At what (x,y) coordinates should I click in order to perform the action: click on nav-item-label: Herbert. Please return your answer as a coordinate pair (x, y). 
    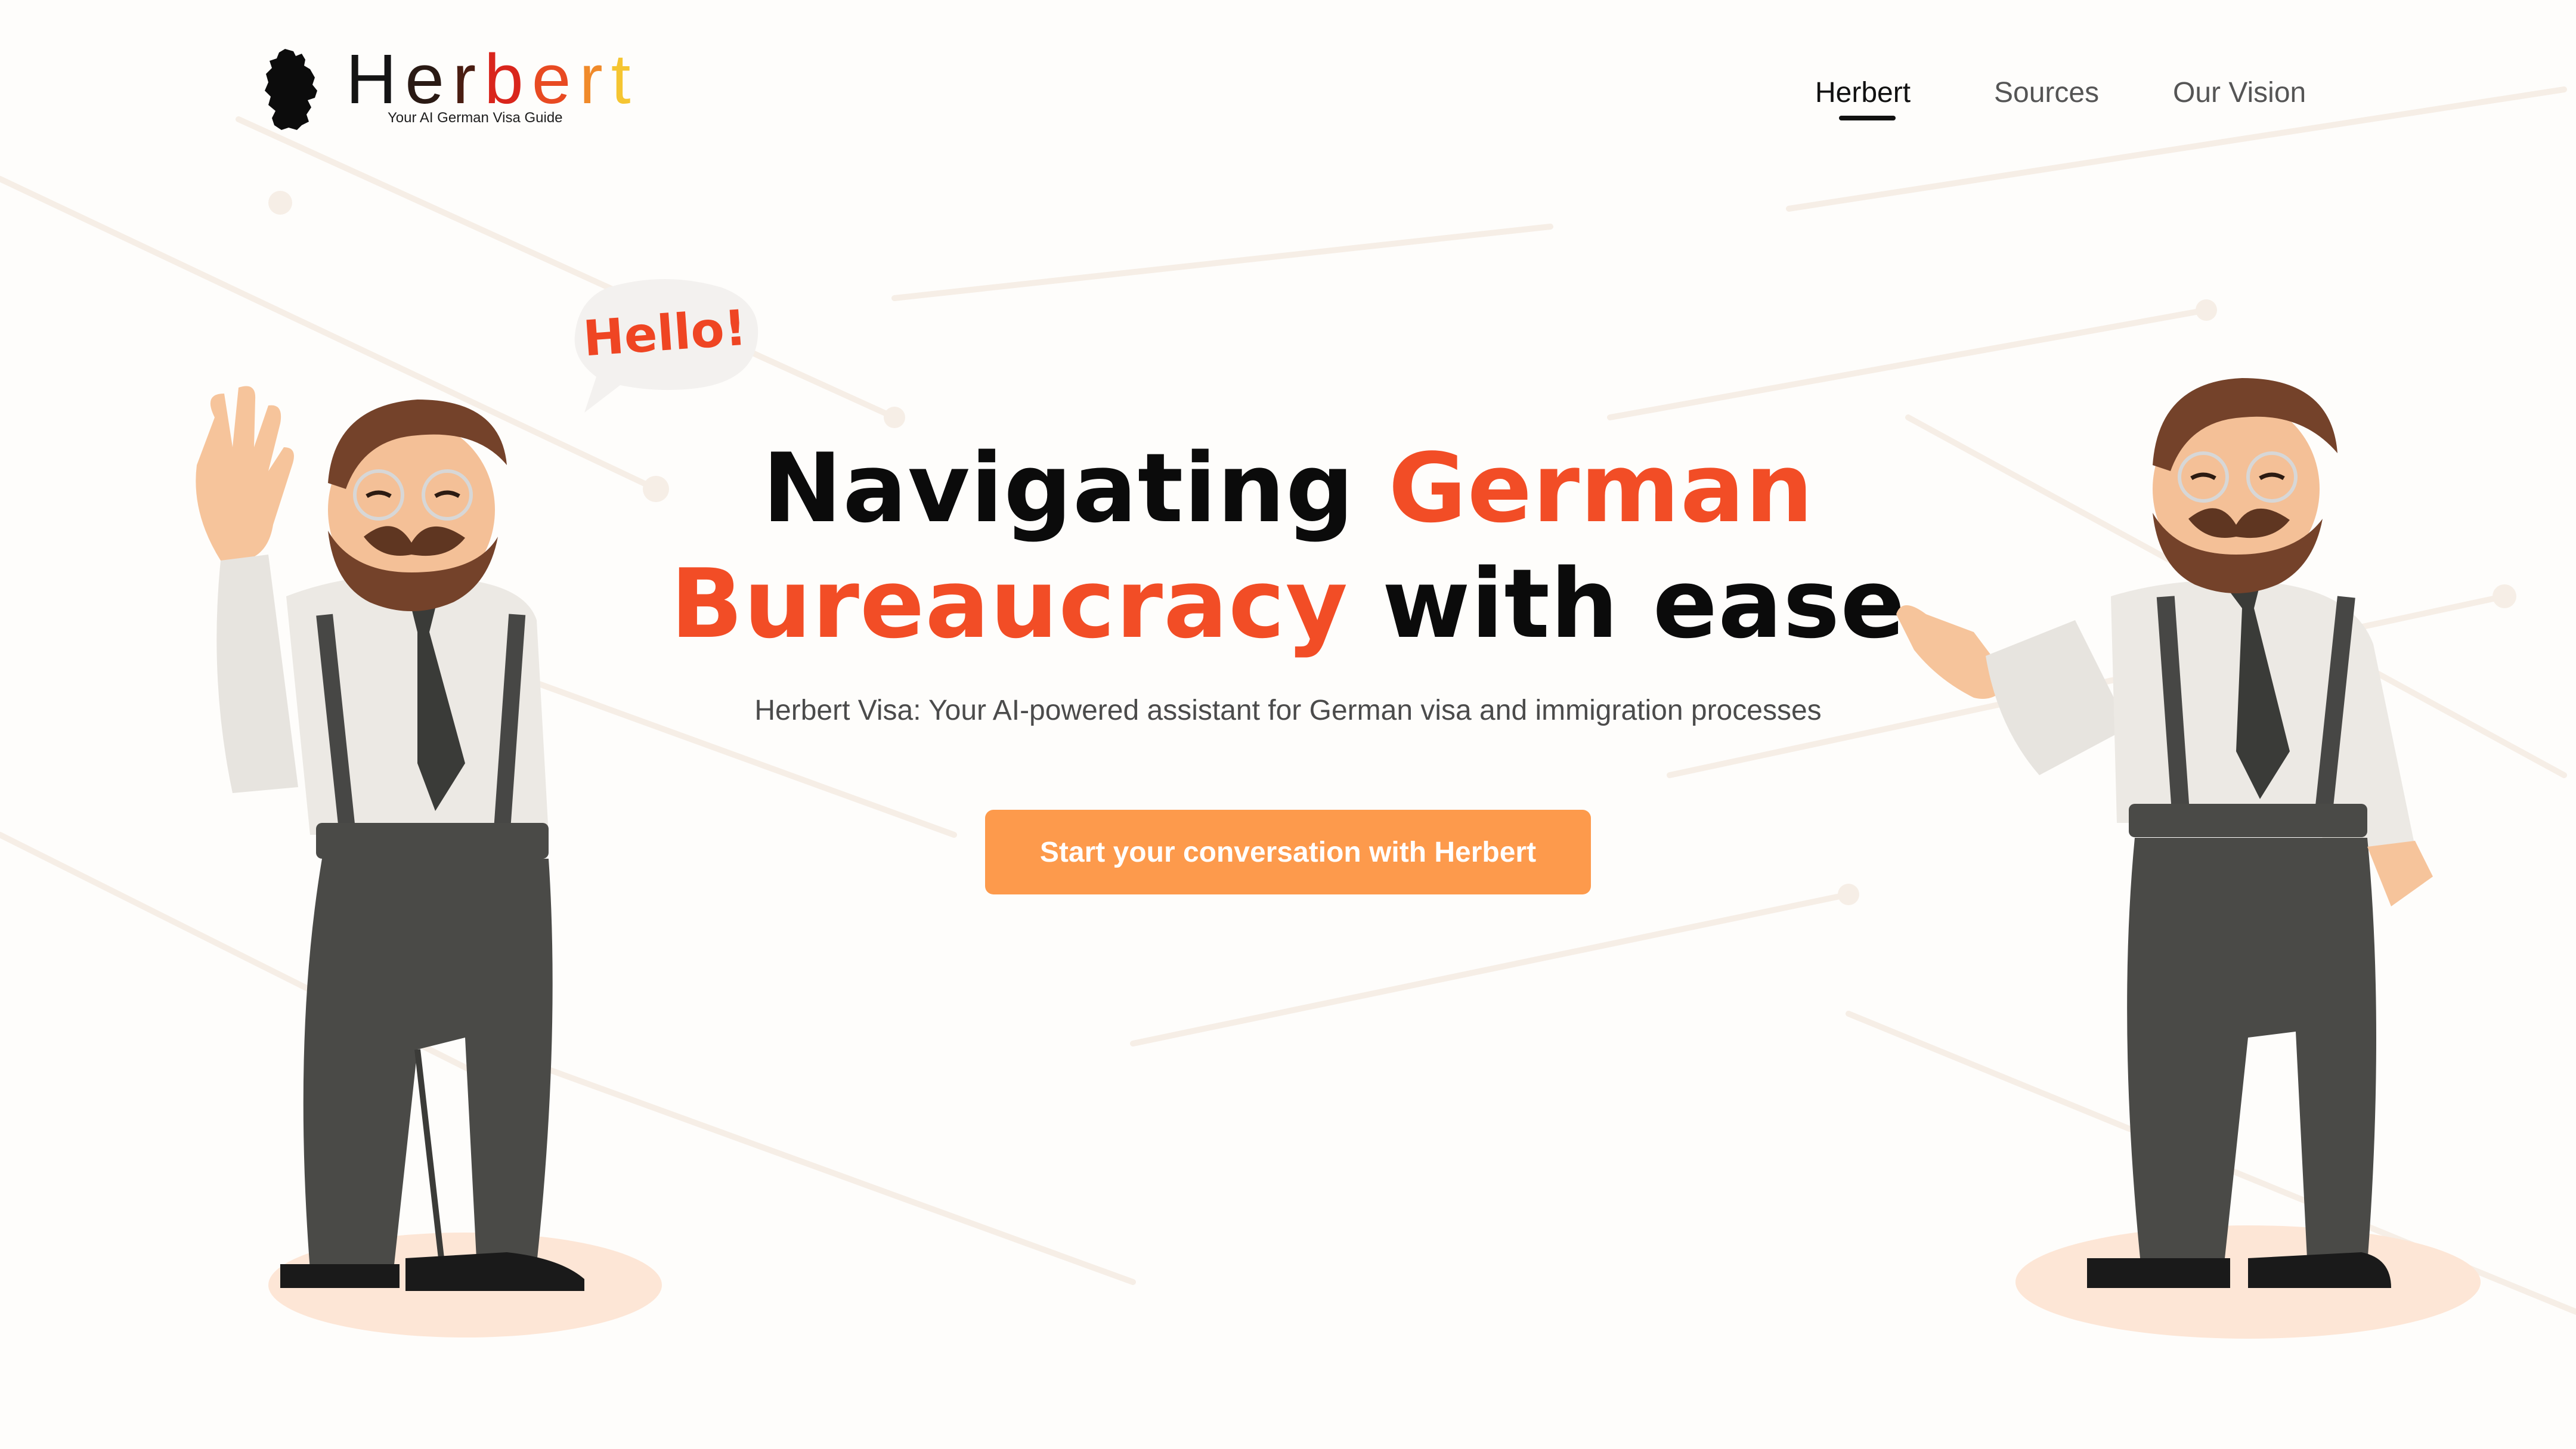
    Looking at the image, I should click on (1863, 93).